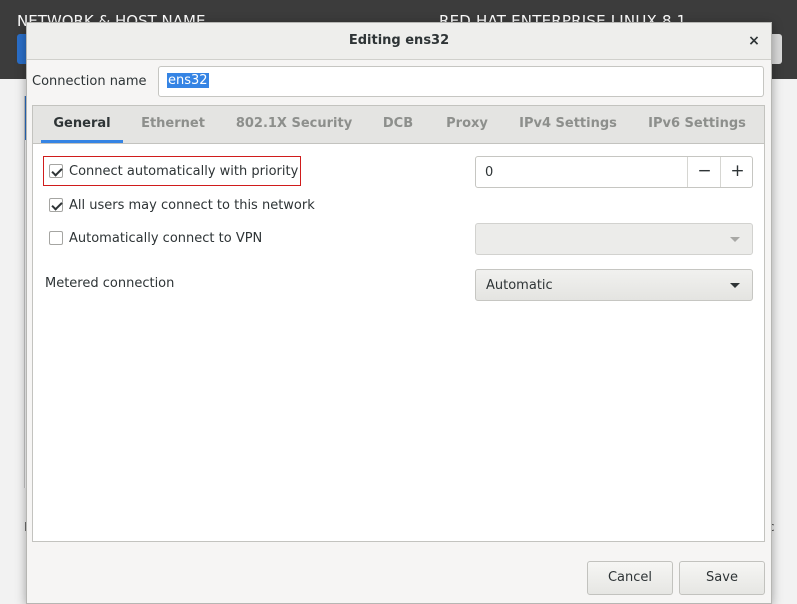 Image resolution: width=797 pixels, height=604 pixels. What do you see at coordinates (737, 172) in the screenshot?
I see `priority-increment-button: +` at bounding box center [737, 172].